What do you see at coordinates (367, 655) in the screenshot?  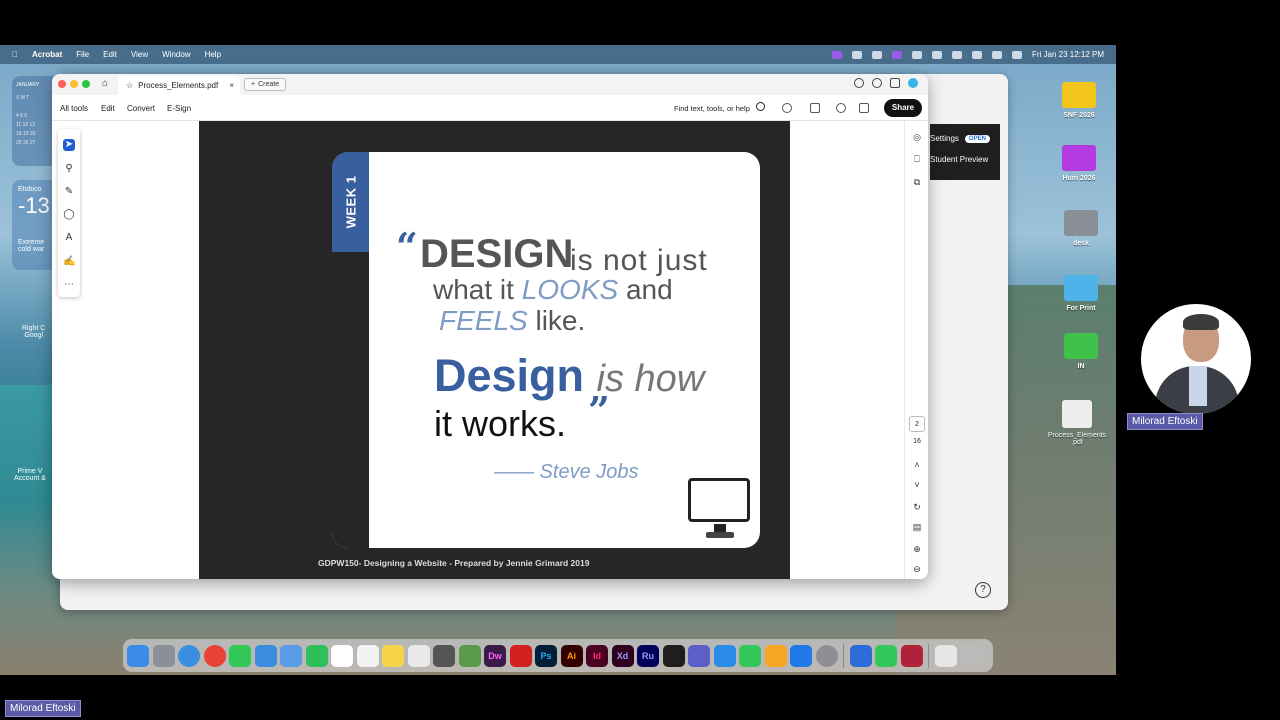 I see `reminders-icon` at bounding box center [367, 655].